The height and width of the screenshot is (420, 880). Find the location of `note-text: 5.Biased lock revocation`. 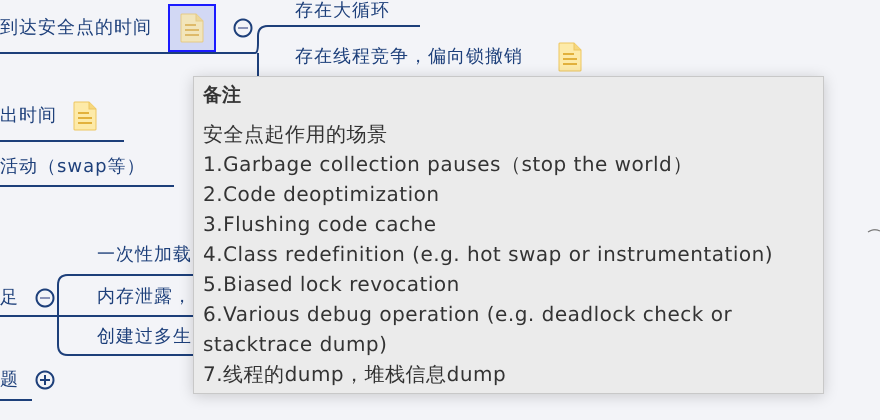

note-text: 5.Biased lock revocation is located at coordinates (331, 284).